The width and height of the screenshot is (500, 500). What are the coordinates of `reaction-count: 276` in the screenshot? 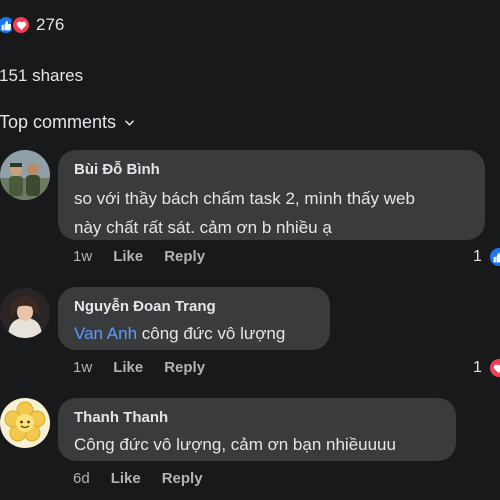 It's located at (50, 24).